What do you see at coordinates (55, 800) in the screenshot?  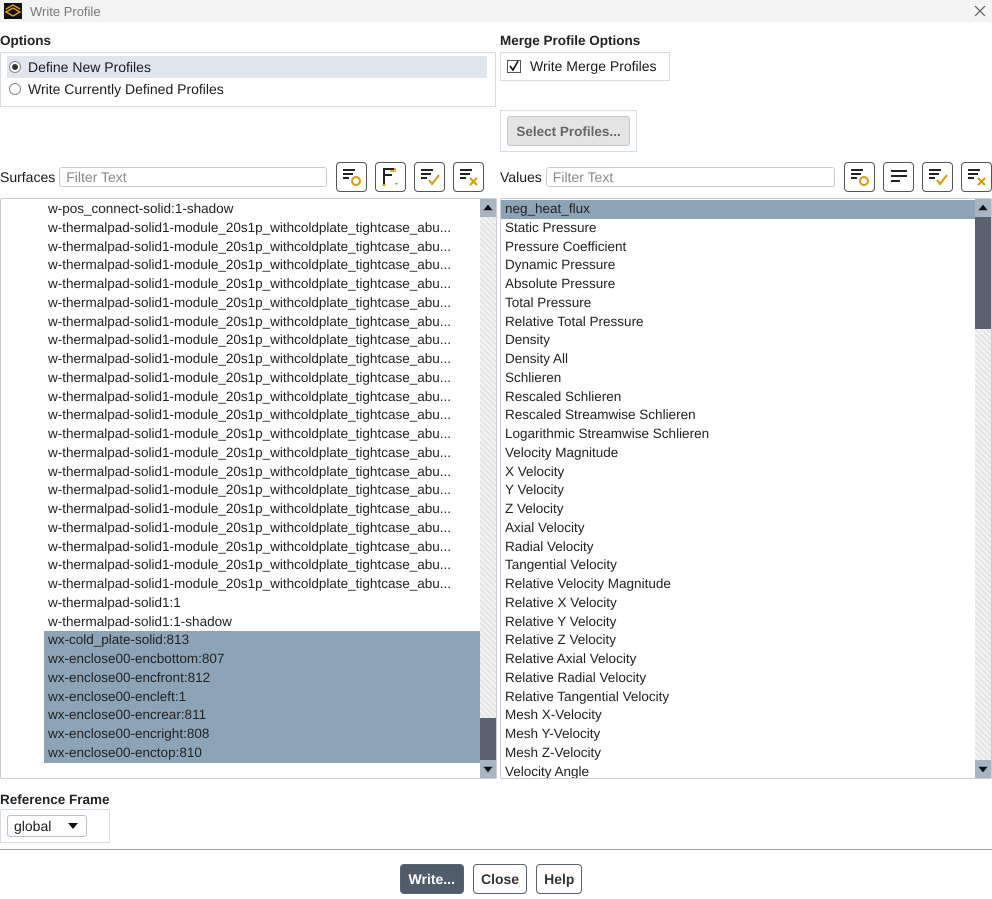 I see `group-label: Reference Frame` at bounding box center [55, 800].